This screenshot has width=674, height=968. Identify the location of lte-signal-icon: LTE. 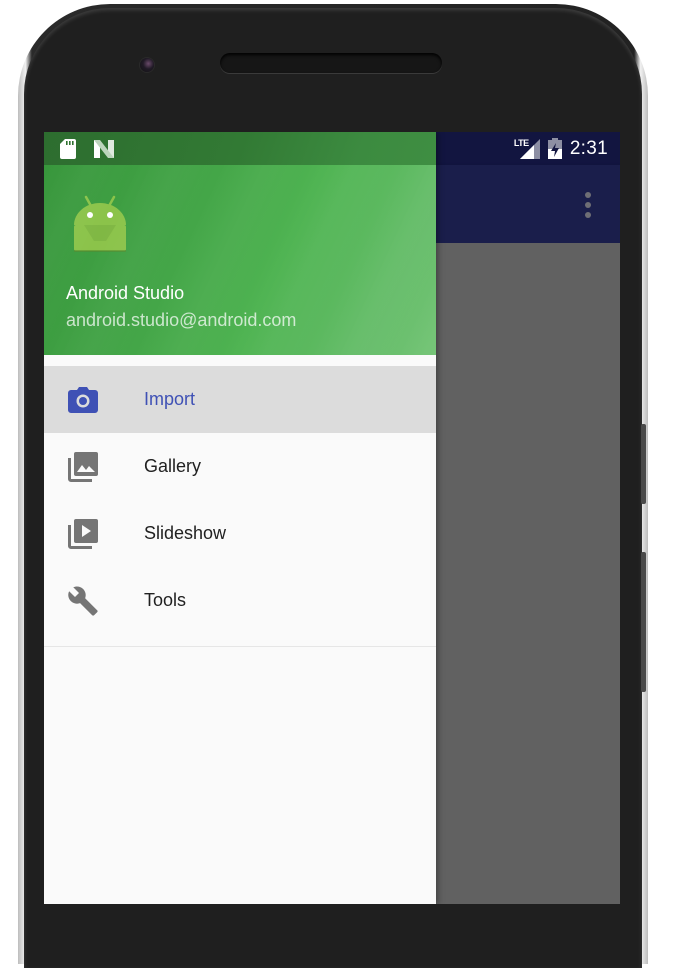
(526, 148).